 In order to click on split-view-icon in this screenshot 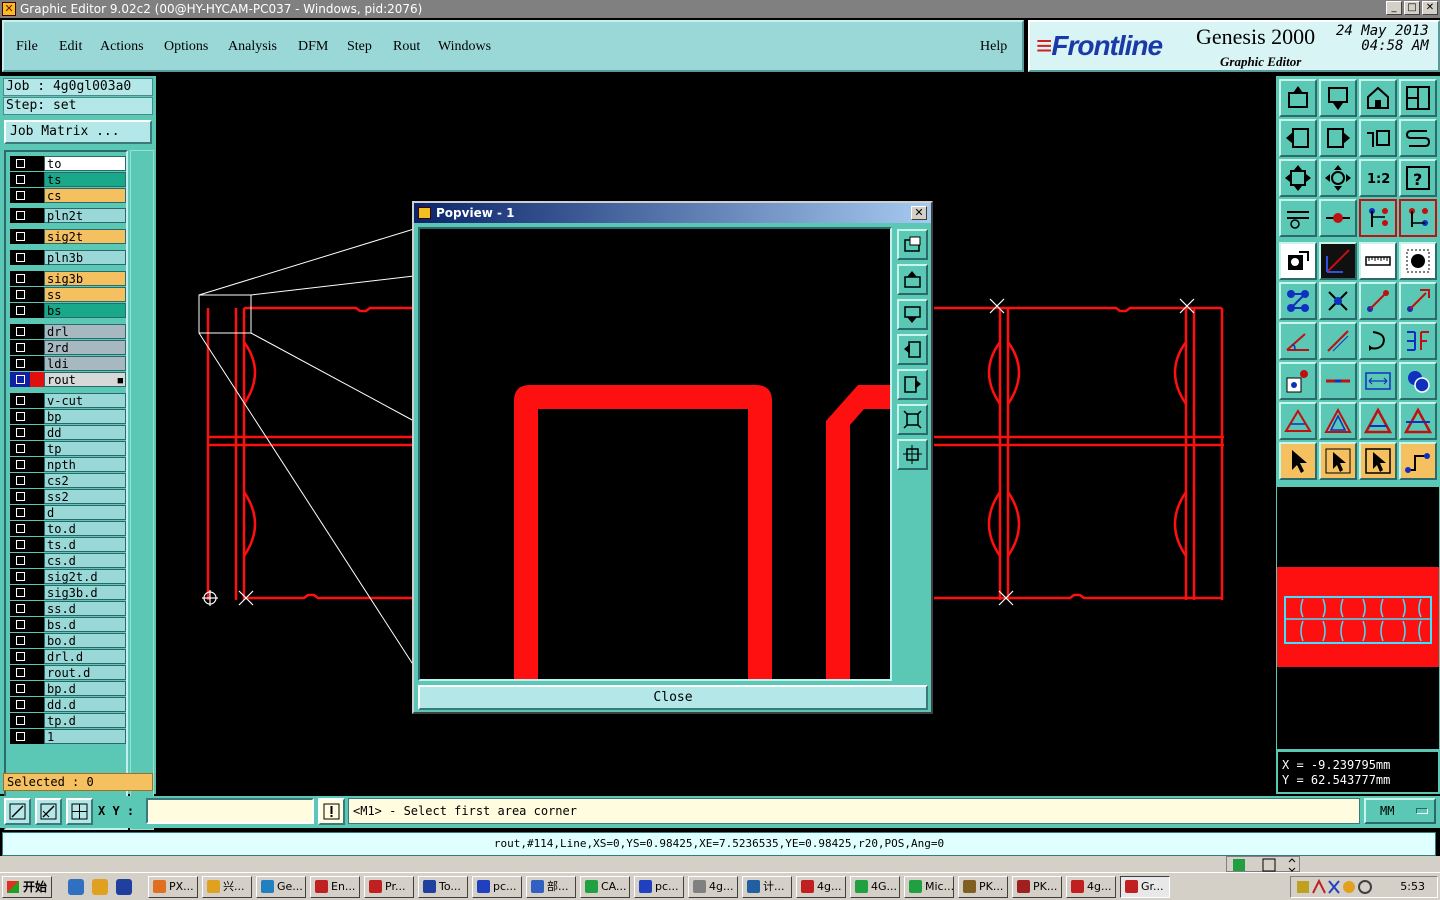, I will do `click(1418, 98)`.